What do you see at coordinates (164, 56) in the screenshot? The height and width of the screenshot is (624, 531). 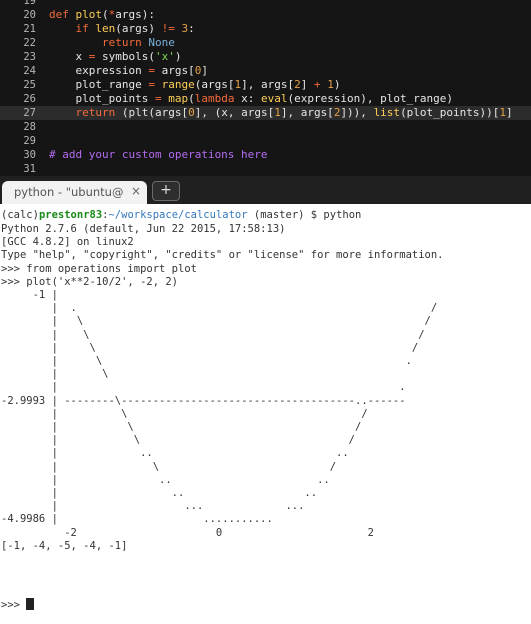 I see `code-token: 'x'` at bounding box center [164, 56].